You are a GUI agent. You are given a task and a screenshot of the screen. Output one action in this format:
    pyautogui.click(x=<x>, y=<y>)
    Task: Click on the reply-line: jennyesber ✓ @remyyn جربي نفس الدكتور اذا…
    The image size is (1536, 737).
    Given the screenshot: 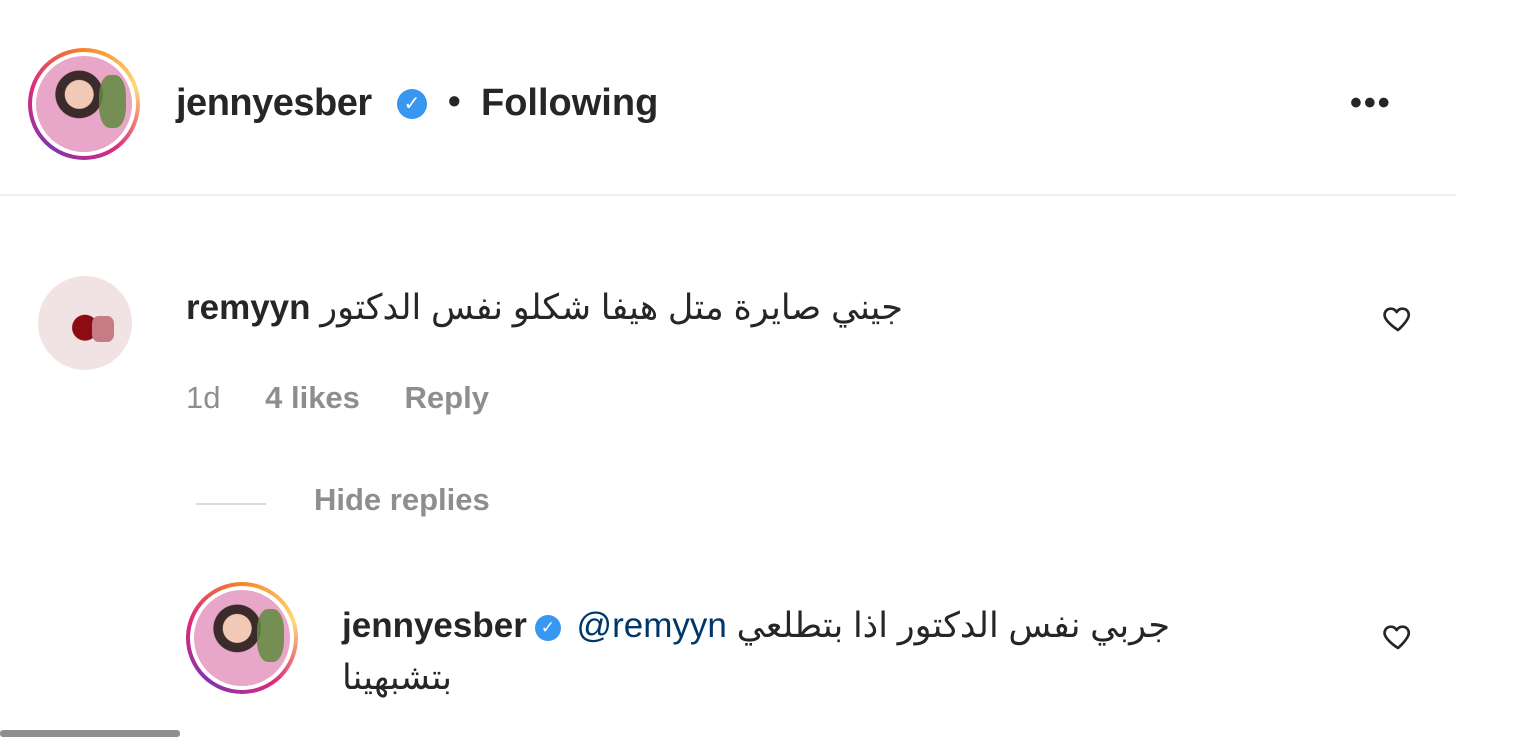 What is the action you would take?
    pyautogui.click(x=842, y=626)
    